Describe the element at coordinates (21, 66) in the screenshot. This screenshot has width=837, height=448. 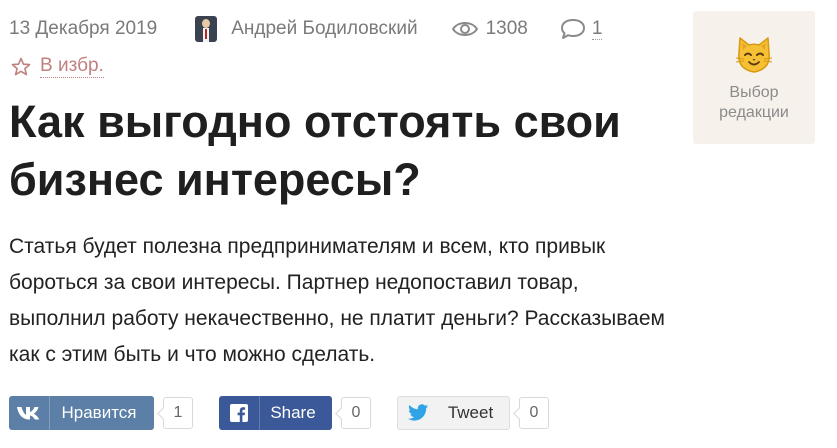
I see `star-icon` at that location.